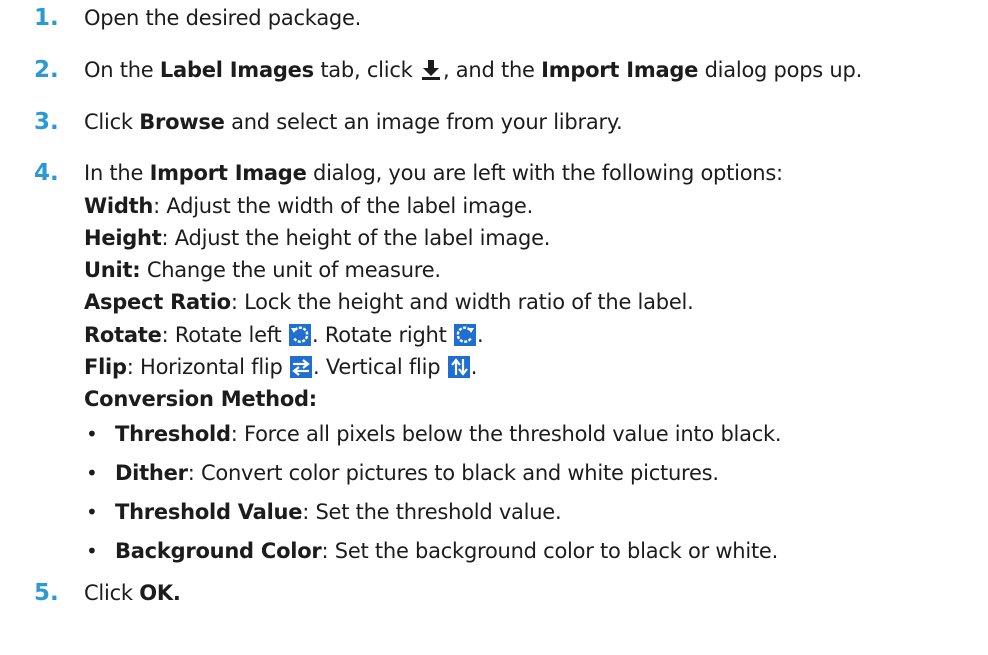 The width and height of the screenshot is (988, 655). Describe the element at coordinates (207, 367) in the screenshot. I see `text-run: : Horizontal flip` at that location.